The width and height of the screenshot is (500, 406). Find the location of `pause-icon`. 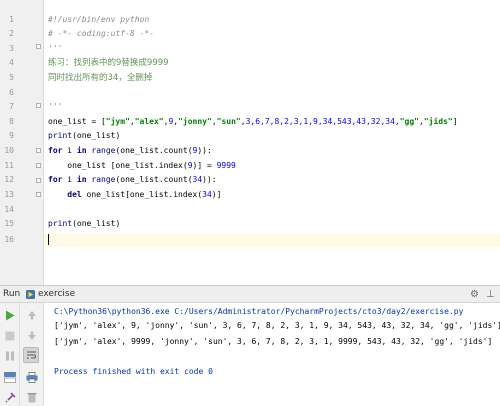

pause-icon is located at coordinates (10, 356).